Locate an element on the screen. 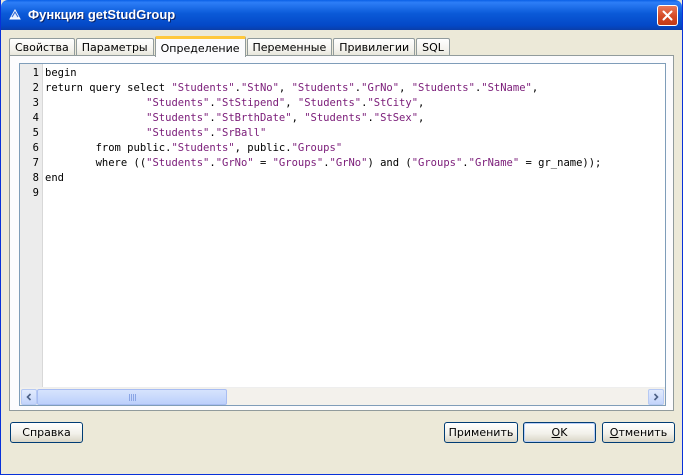 Image resolution: width=683 pixels, height=475 pixels. scroll-left-button is located at coordinates (29, 397).